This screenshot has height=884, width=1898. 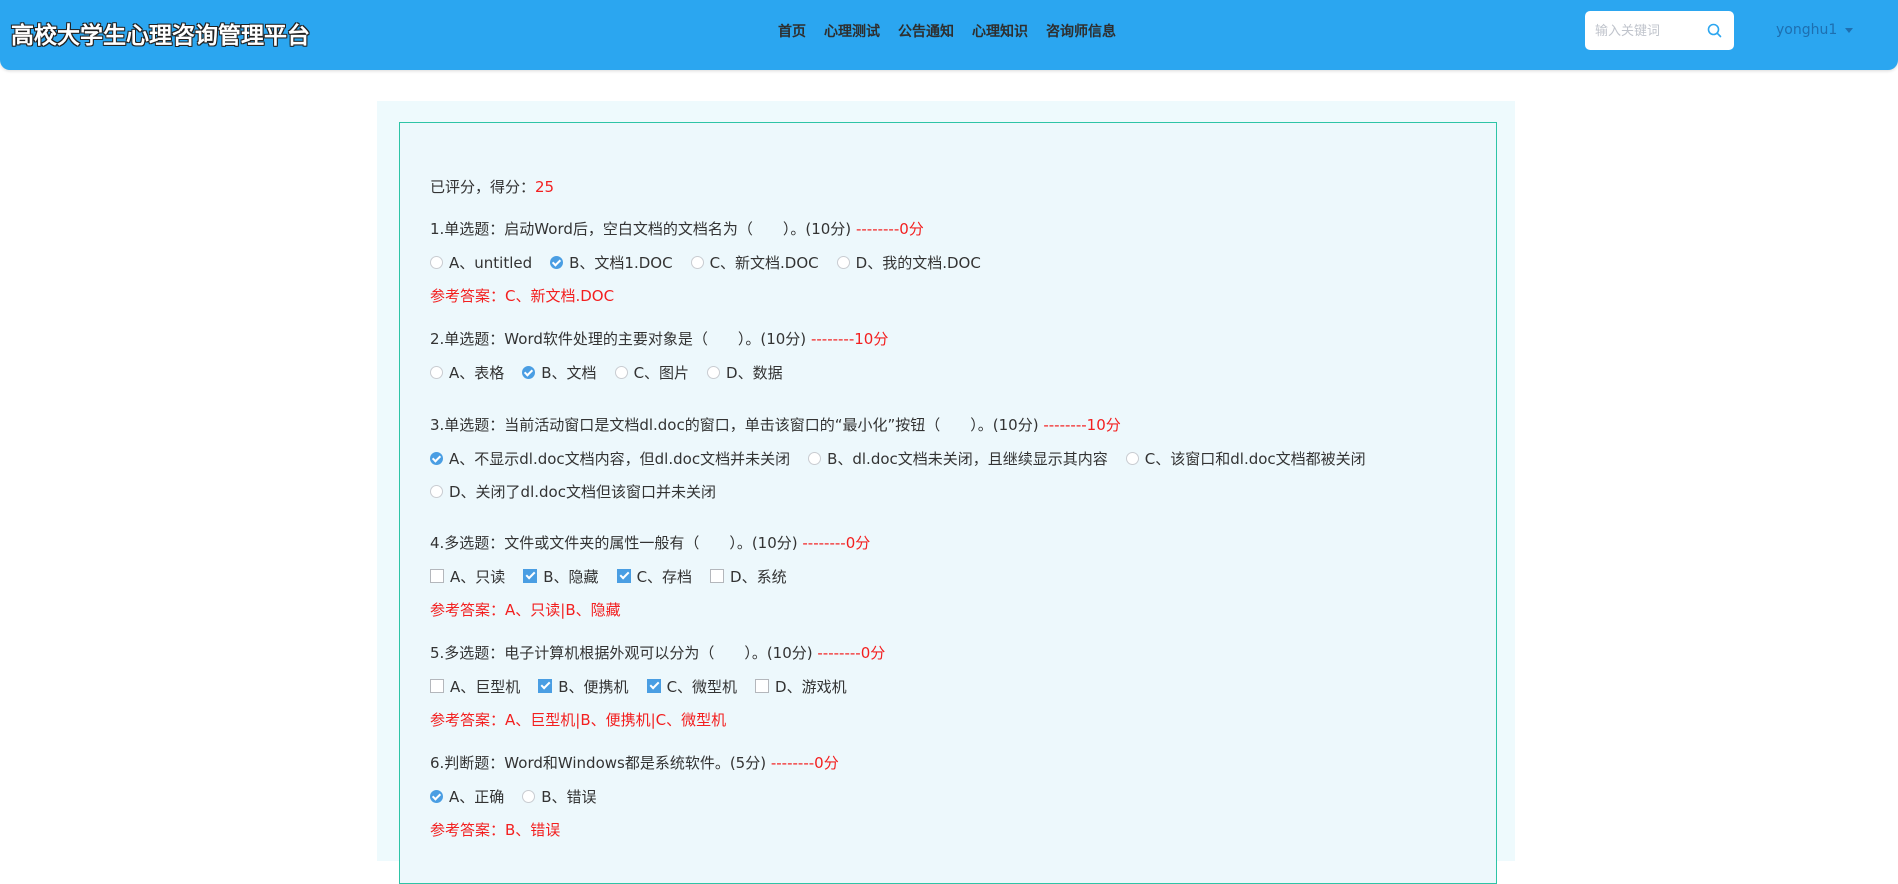 What do you see at coordinates (522, 296) in the screenshot?
I see `reference-answer: 参考答案：C、新文档.DOC` at bounding box center [522, 296].